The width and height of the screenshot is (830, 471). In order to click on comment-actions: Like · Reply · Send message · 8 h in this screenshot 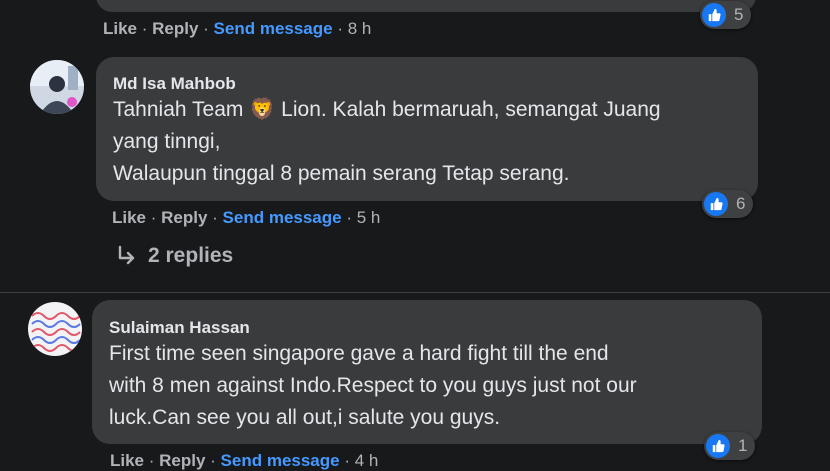, I will do `click(237, 28)`.